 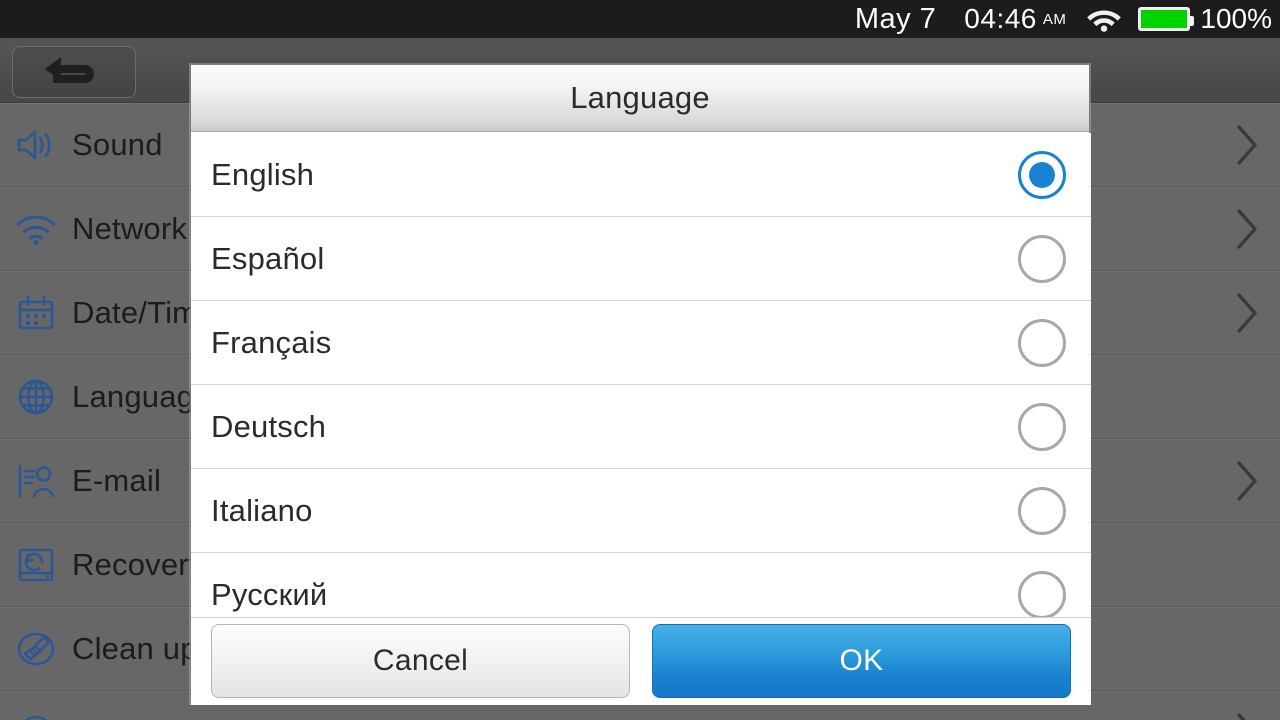 I want to click on language-option-espanol: Español, so click(x=641, y=259).